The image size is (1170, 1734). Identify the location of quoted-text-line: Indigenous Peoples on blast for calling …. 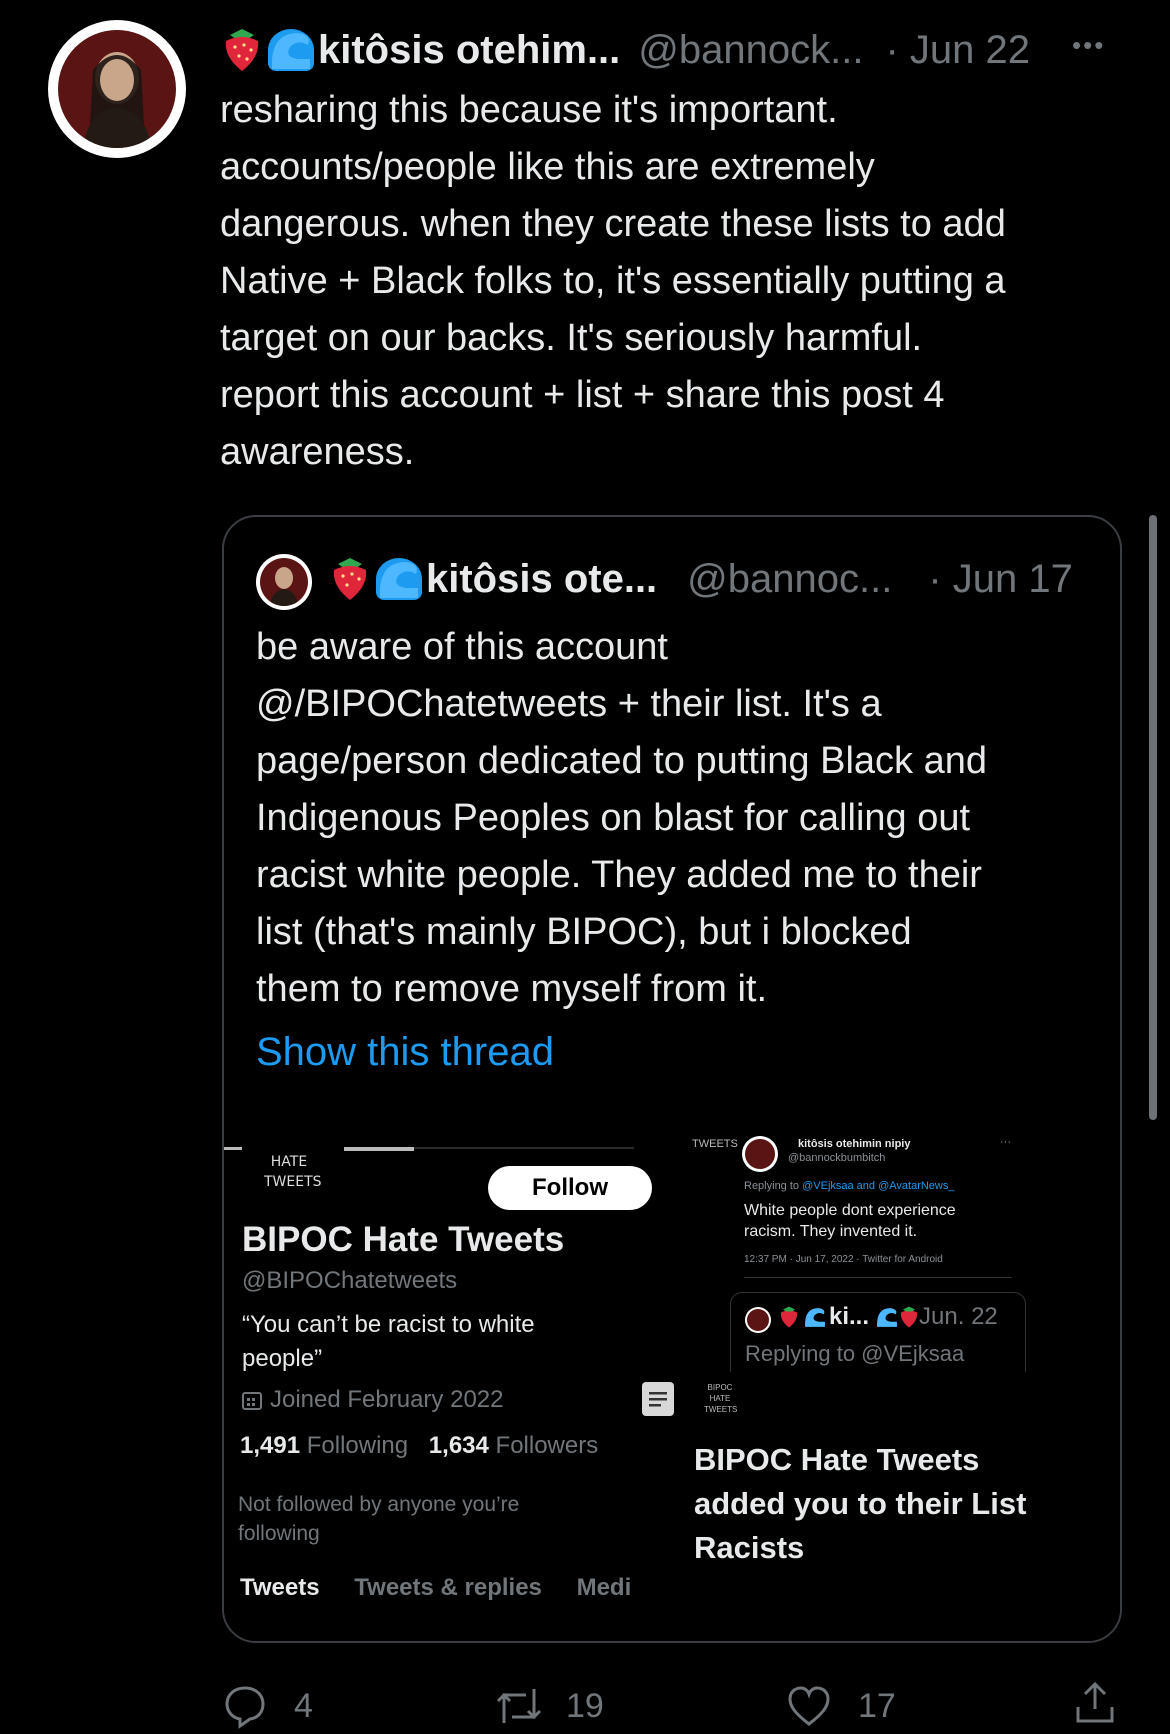
(613, 818).